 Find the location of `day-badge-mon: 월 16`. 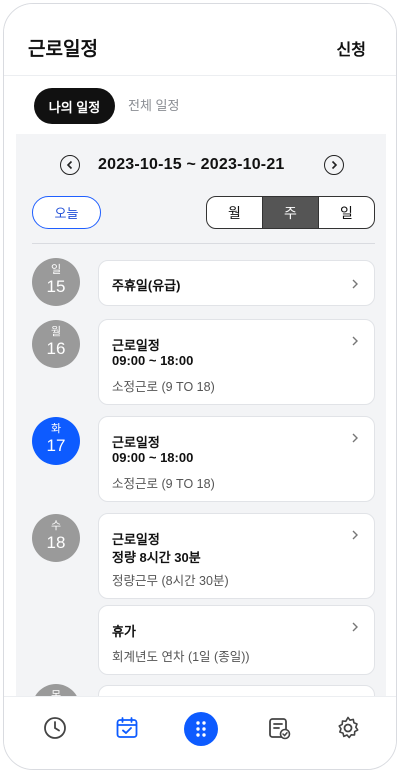

day-badge-mon: 월 16 is located at coordinates (56, 344).